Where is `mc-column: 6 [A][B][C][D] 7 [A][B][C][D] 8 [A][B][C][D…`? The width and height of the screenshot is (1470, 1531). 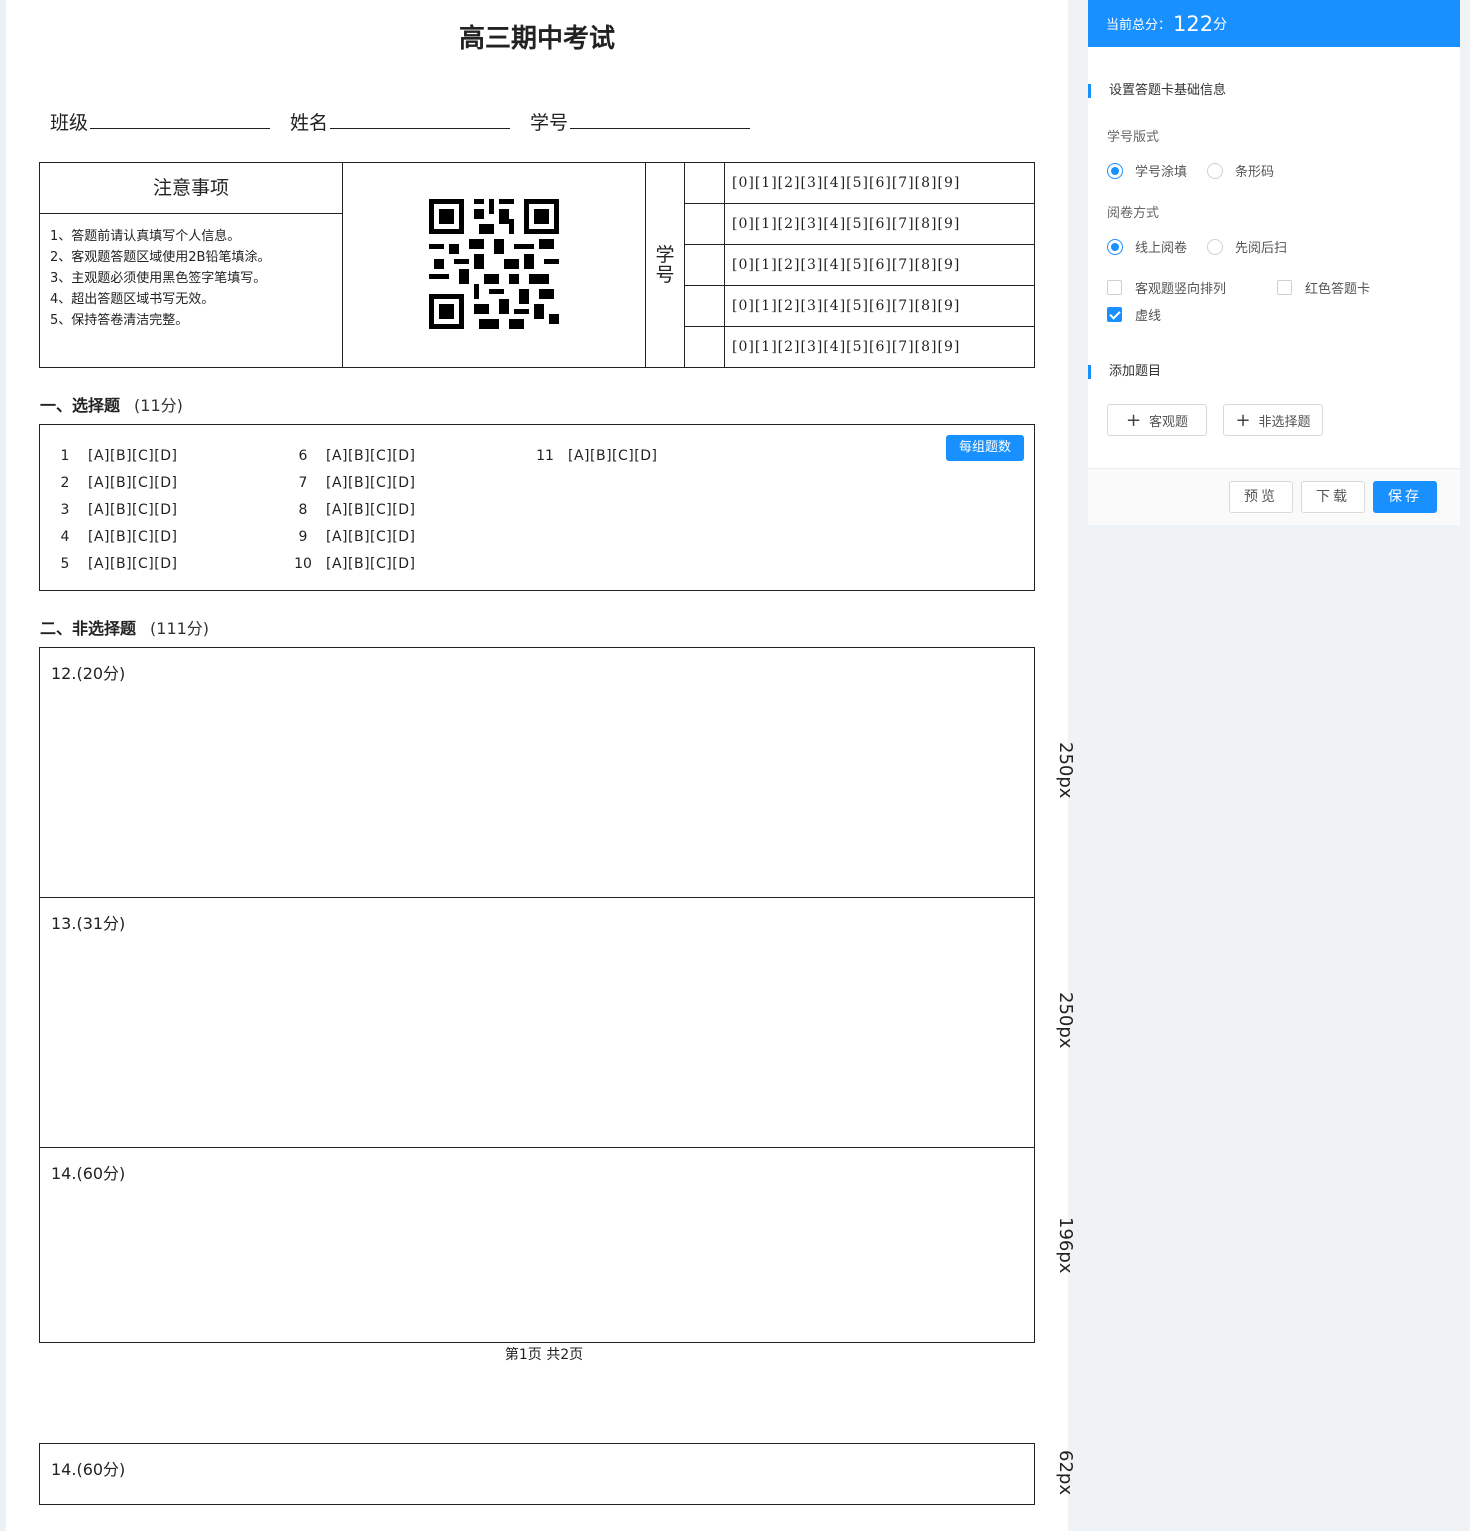
mc-column: 6 [A][B][C][D] 7 [A][B][C][D] 8 [A][B][C][D… is located at coordinates (352, 510).